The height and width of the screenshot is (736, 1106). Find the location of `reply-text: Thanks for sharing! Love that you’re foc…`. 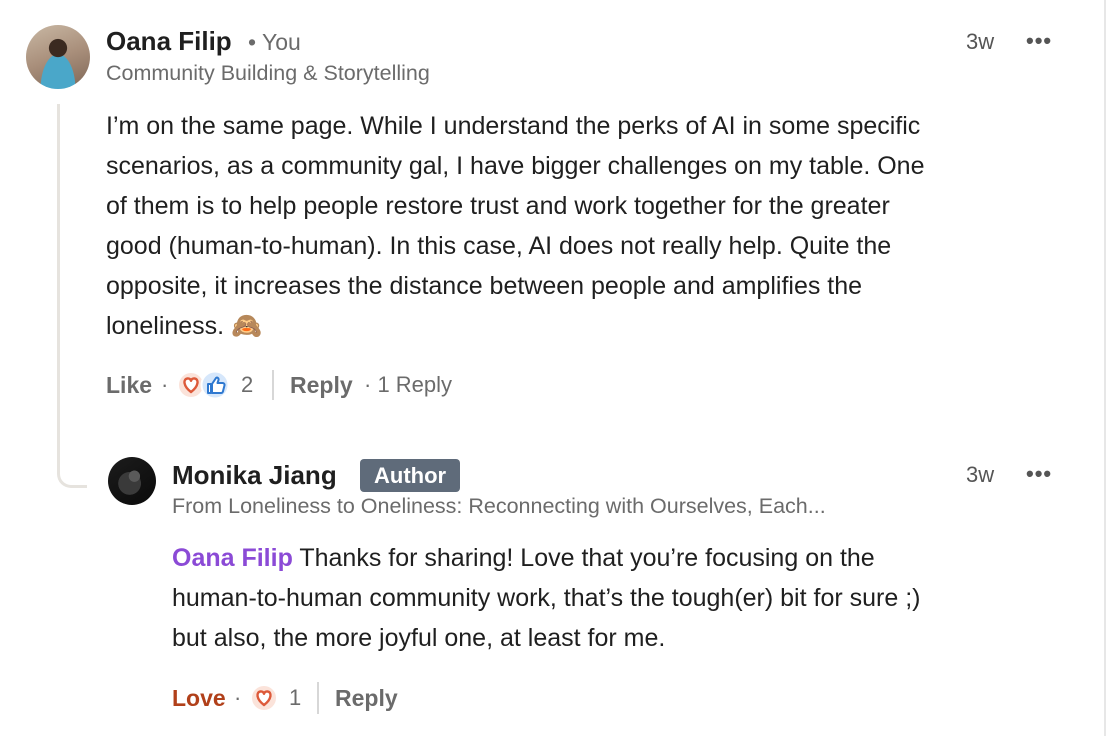

reply-text: Thanks for sharing! Love that you’re foc… is located at coordinates (583, 558).